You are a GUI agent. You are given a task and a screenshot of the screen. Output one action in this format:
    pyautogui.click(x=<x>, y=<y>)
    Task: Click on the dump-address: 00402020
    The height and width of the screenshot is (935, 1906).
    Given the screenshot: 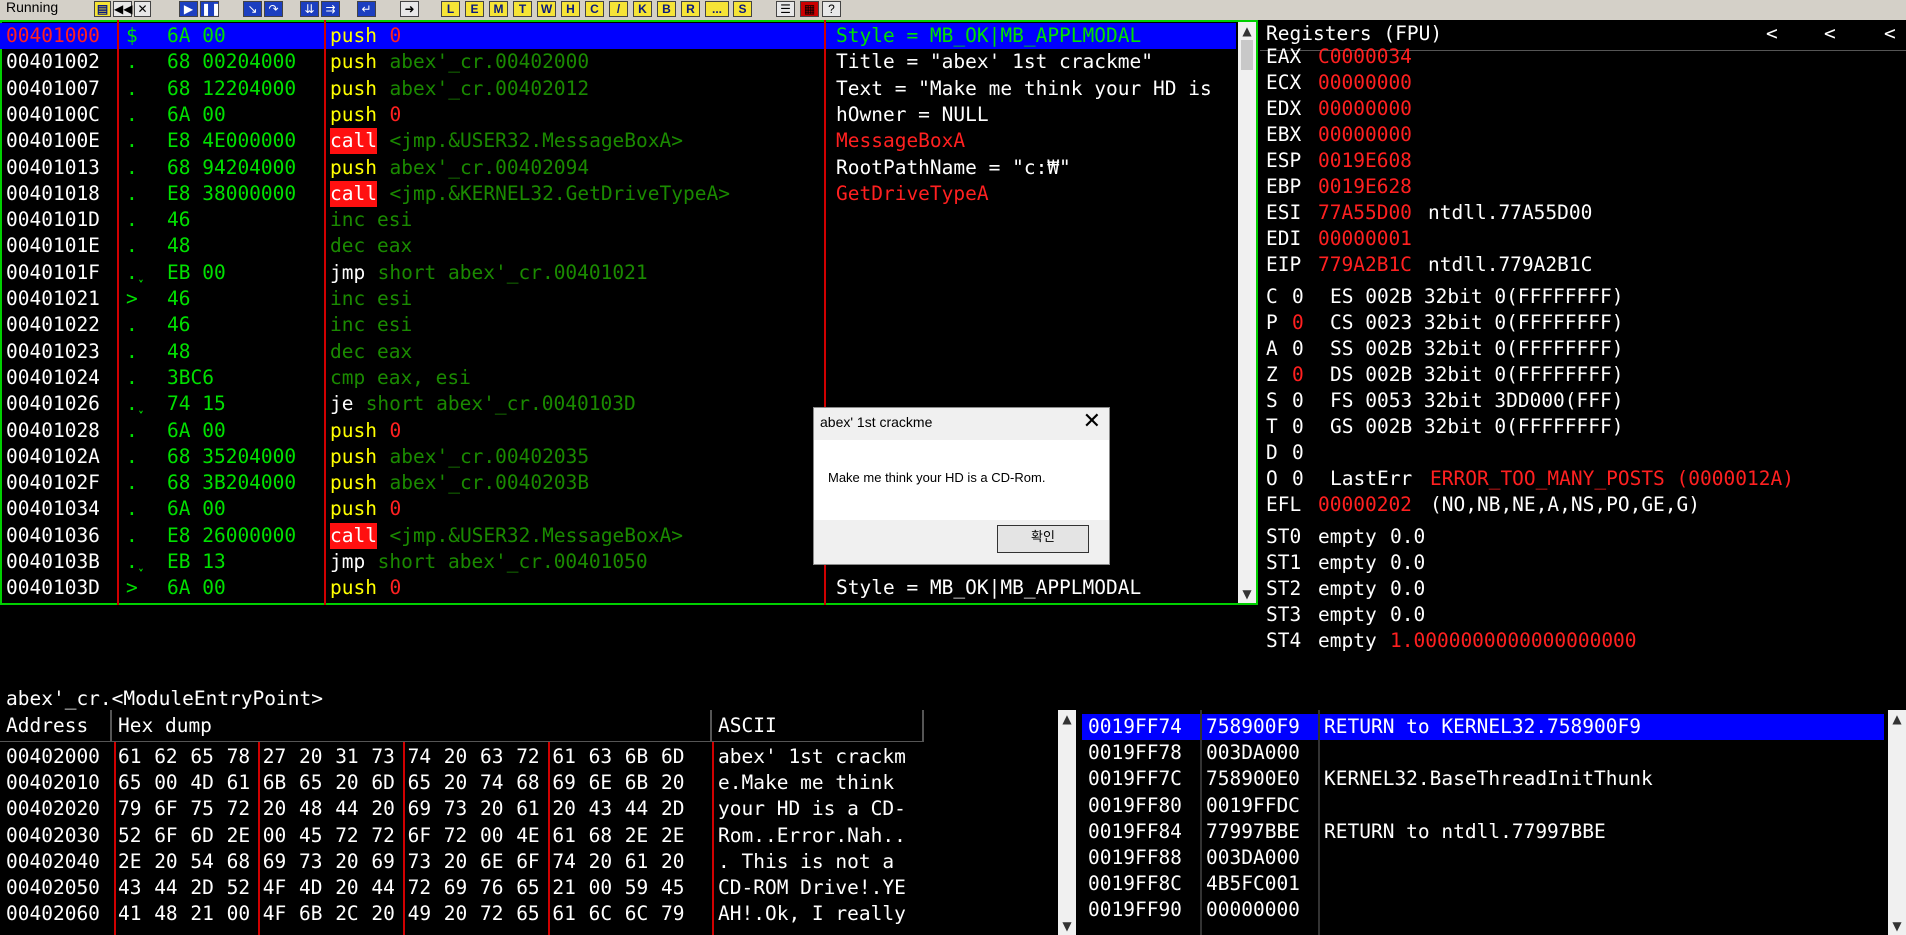 What is the action you would take?
    pyautogui.click(x=53, y=809)
    